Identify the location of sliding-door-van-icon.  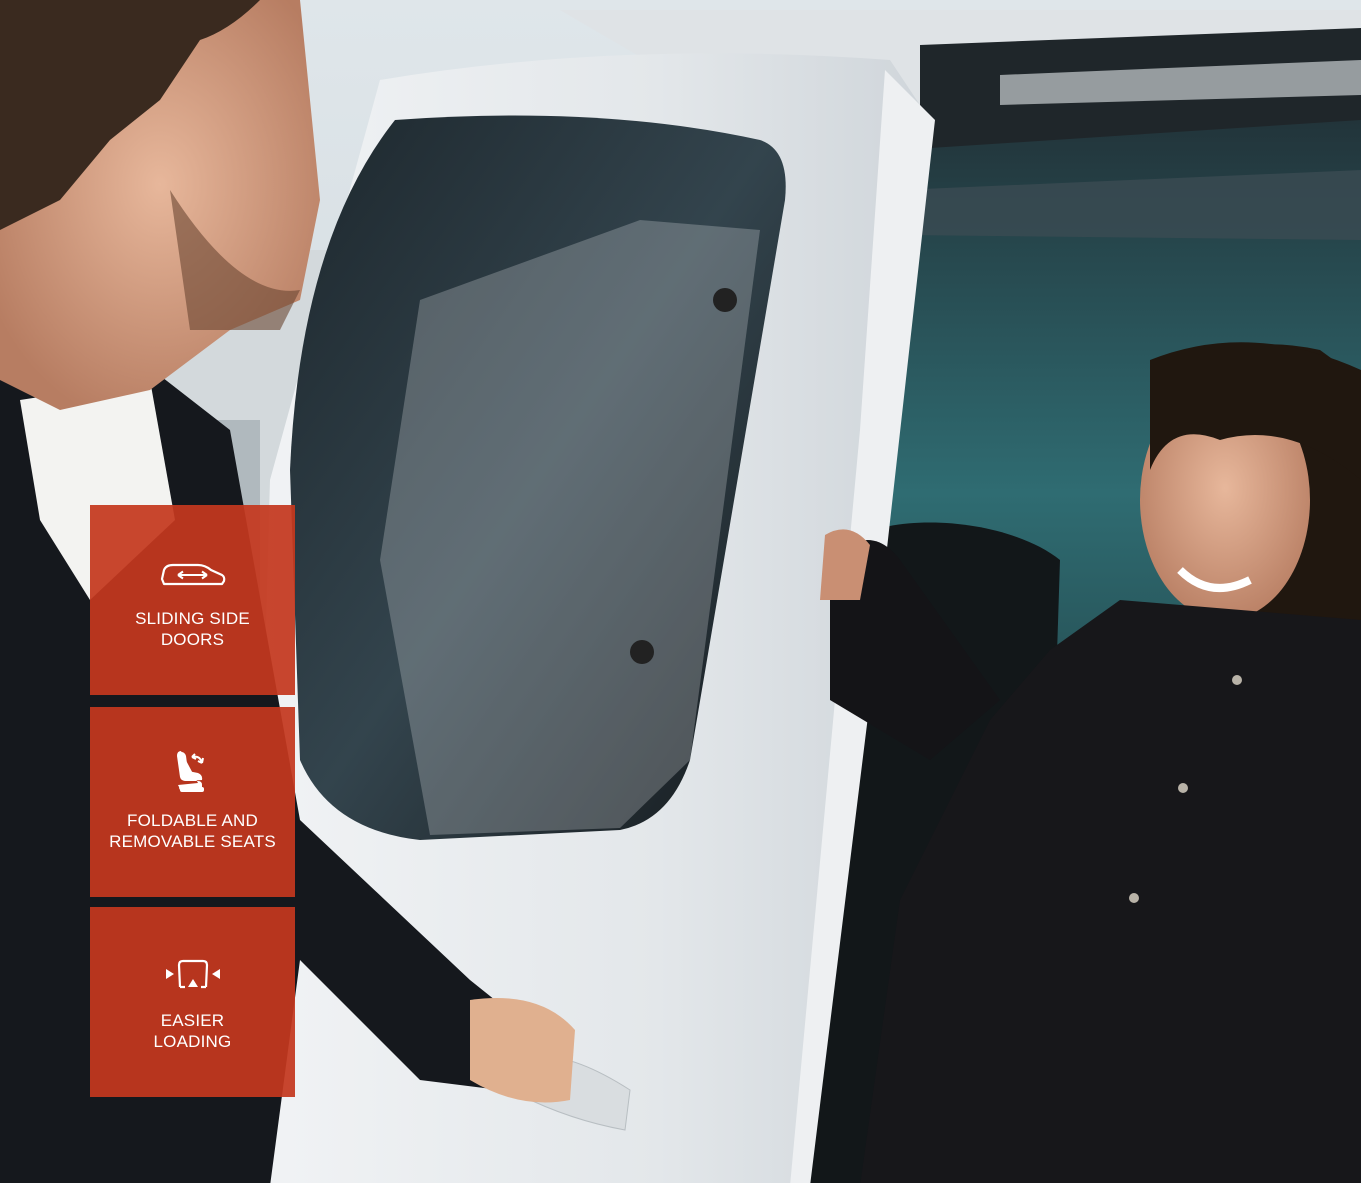
(192, 573).